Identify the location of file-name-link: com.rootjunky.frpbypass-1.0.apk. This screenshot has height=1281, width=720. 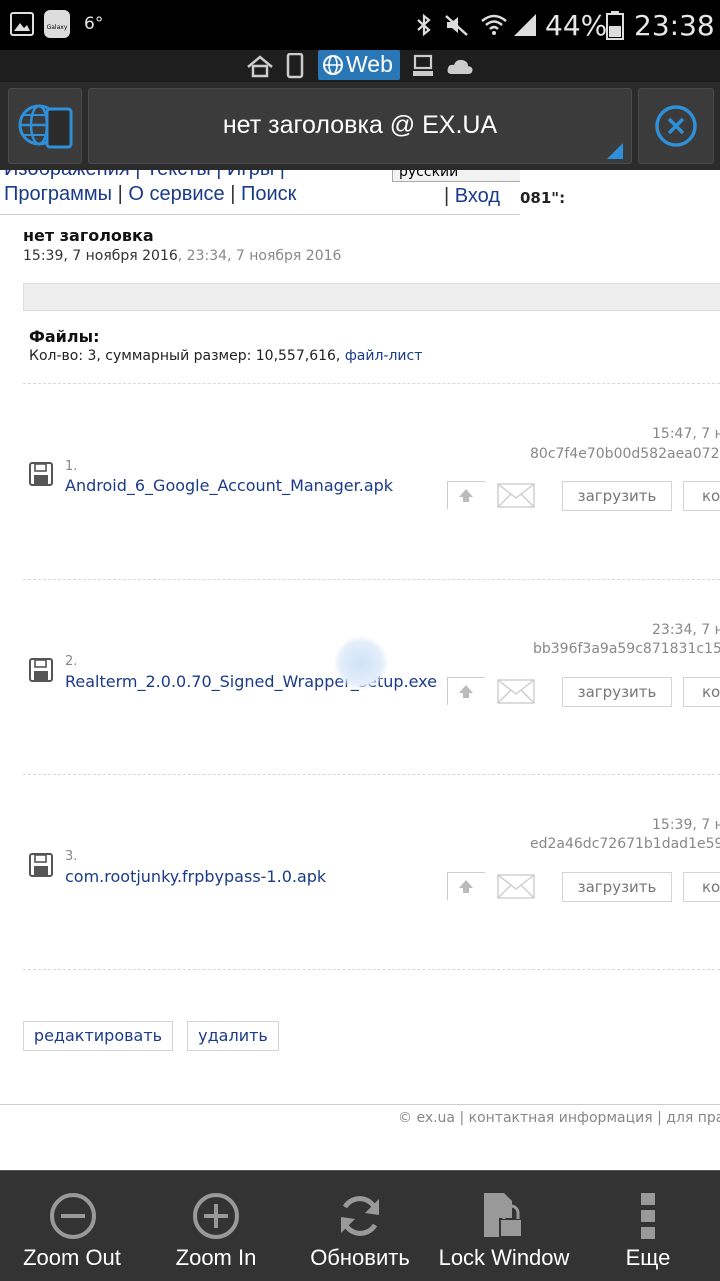
(195, 876).